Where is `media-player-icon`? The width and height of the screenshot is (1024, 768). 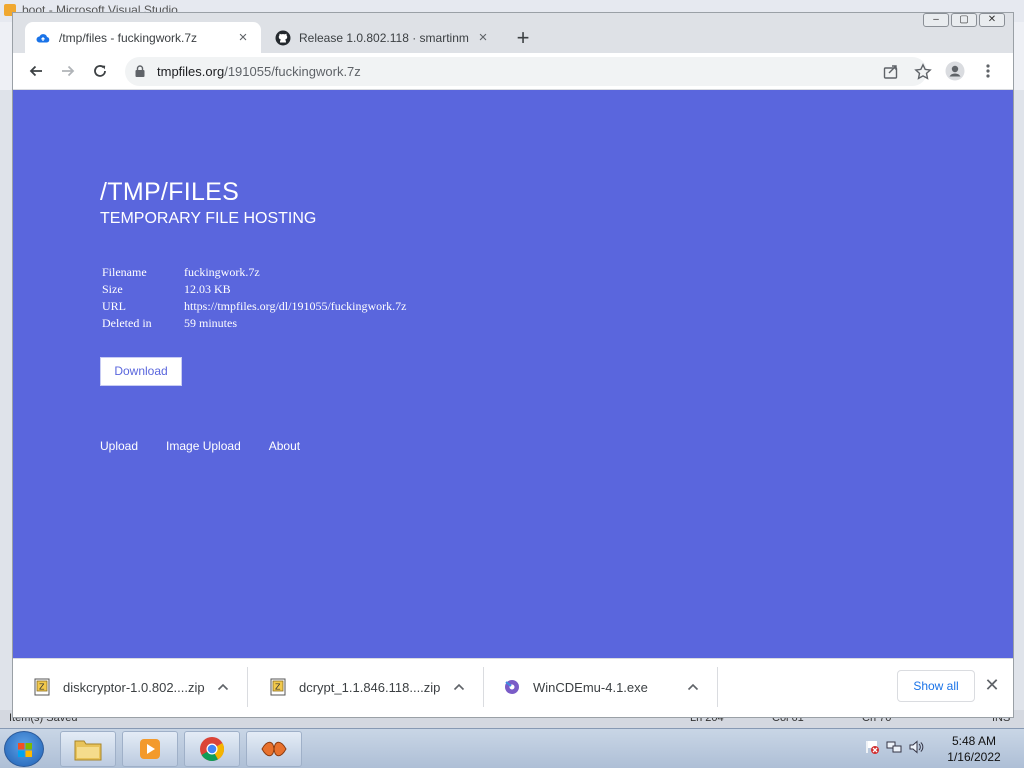 media-player-icon is located at coordinates (150, 749).